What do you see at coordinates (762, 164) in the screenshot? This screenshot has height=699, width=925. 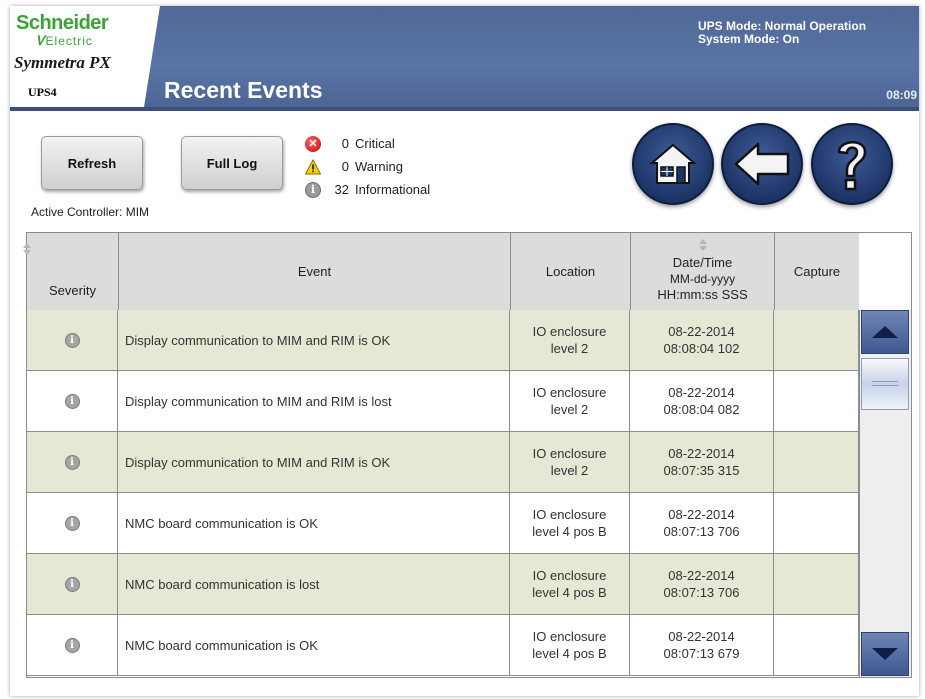 I see `back-button` at bounding box center [762, 164].